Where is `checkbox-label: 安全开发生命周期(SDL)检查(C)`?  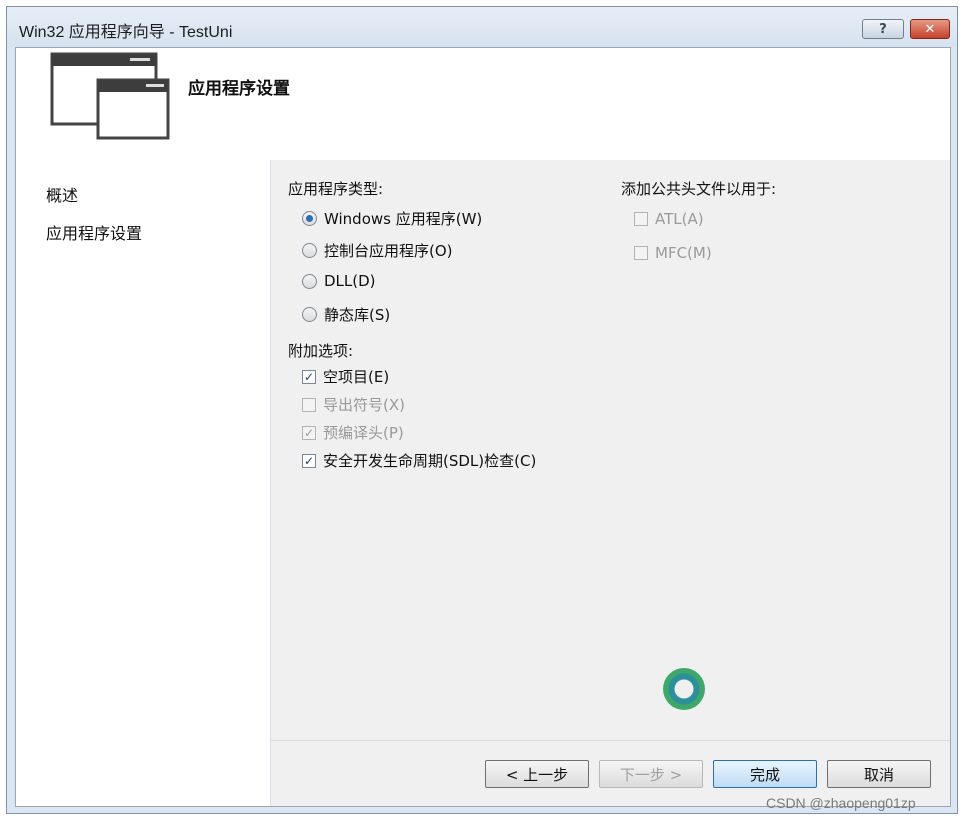 checkbox-label: 安全开发生命周期(SDL)检查(C) is located at coordinates (430, 461).